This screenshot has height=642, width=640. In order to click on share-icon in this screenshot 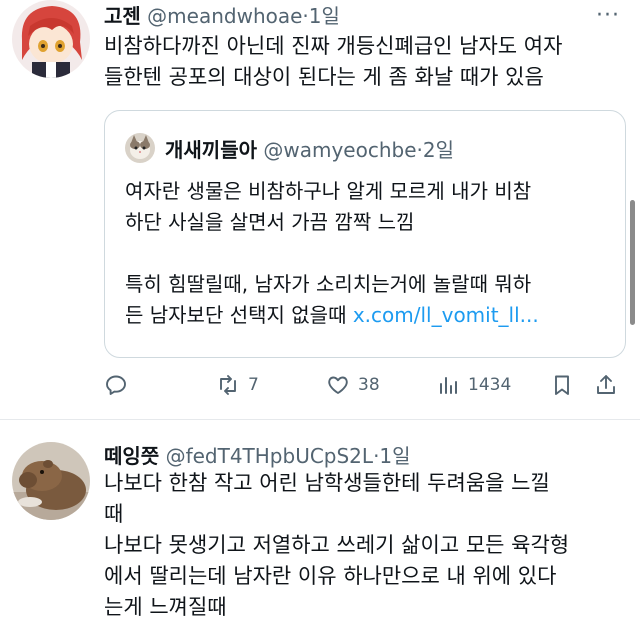, I will do `click(606, 384)`.